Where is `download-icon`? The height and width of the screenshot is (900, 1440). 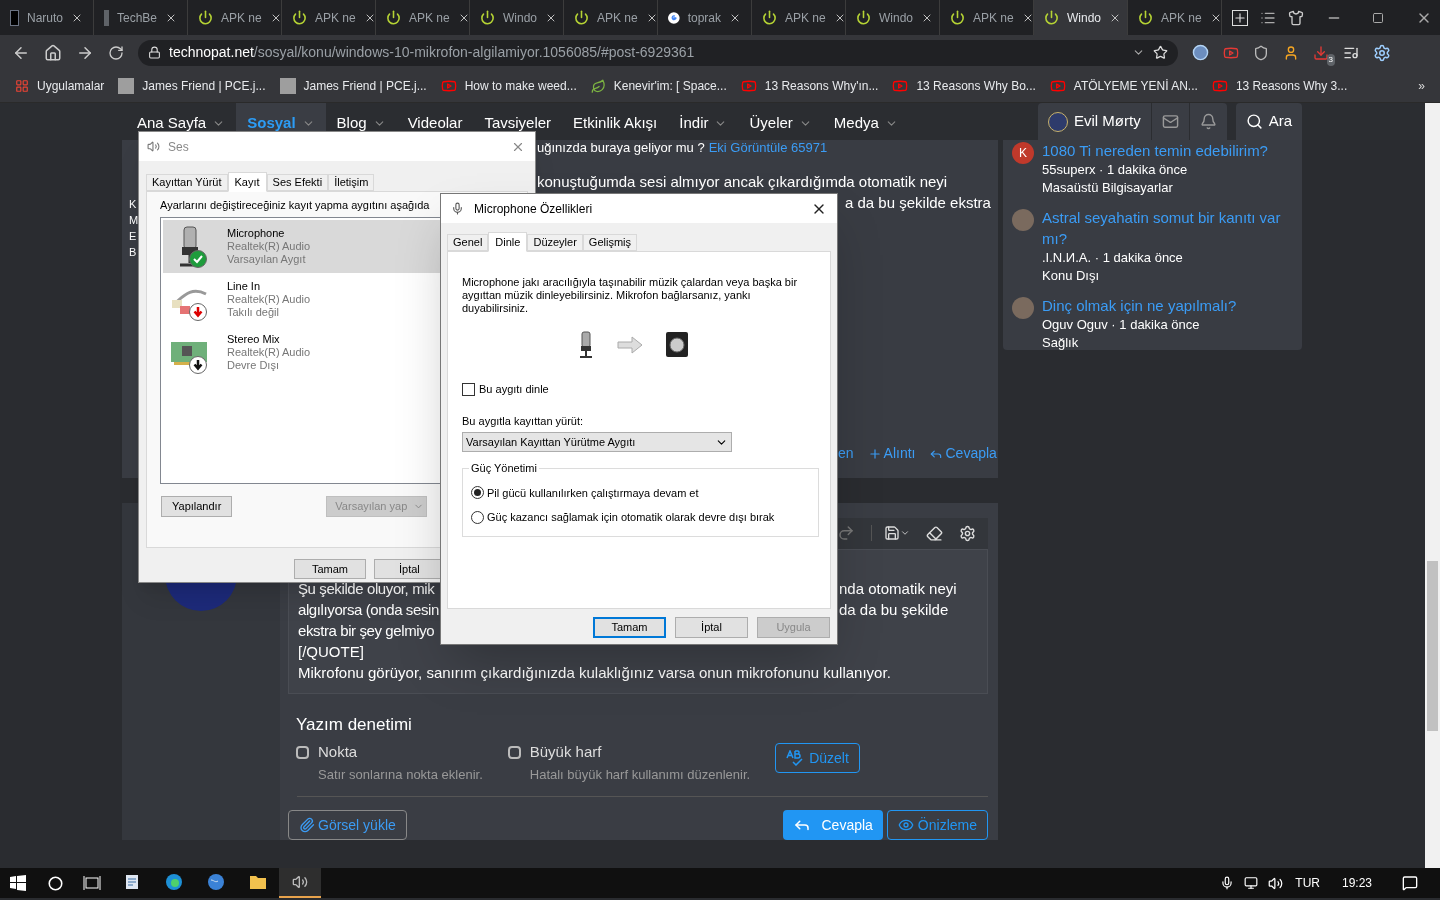
download-icon is located at coordinates (1321, 52).